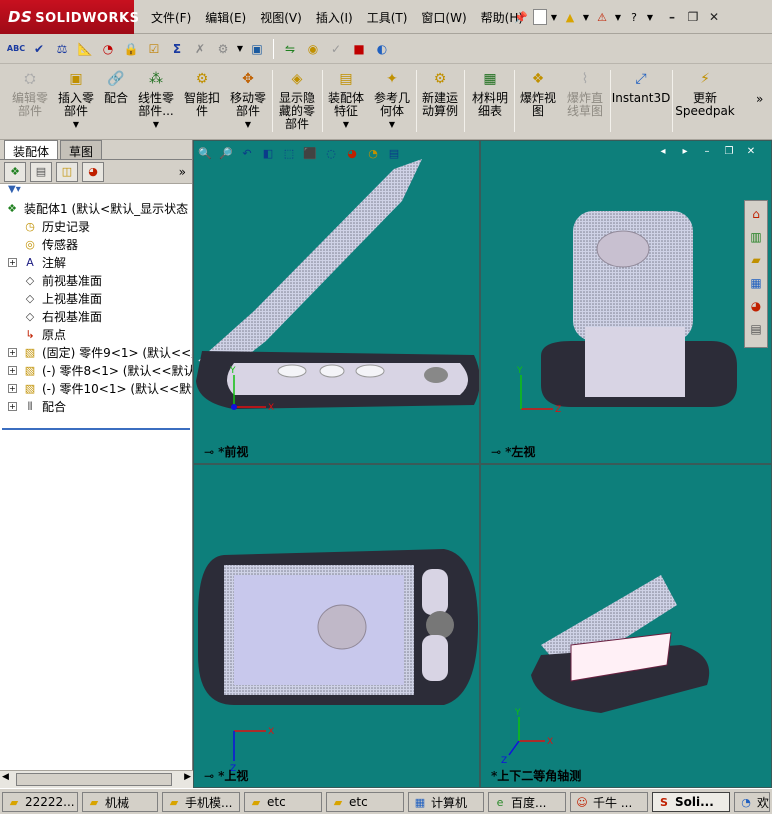  Describe the element at coordinates (310, 153) in the screenshot. I see `display-style-icon: ⬛` at that location.